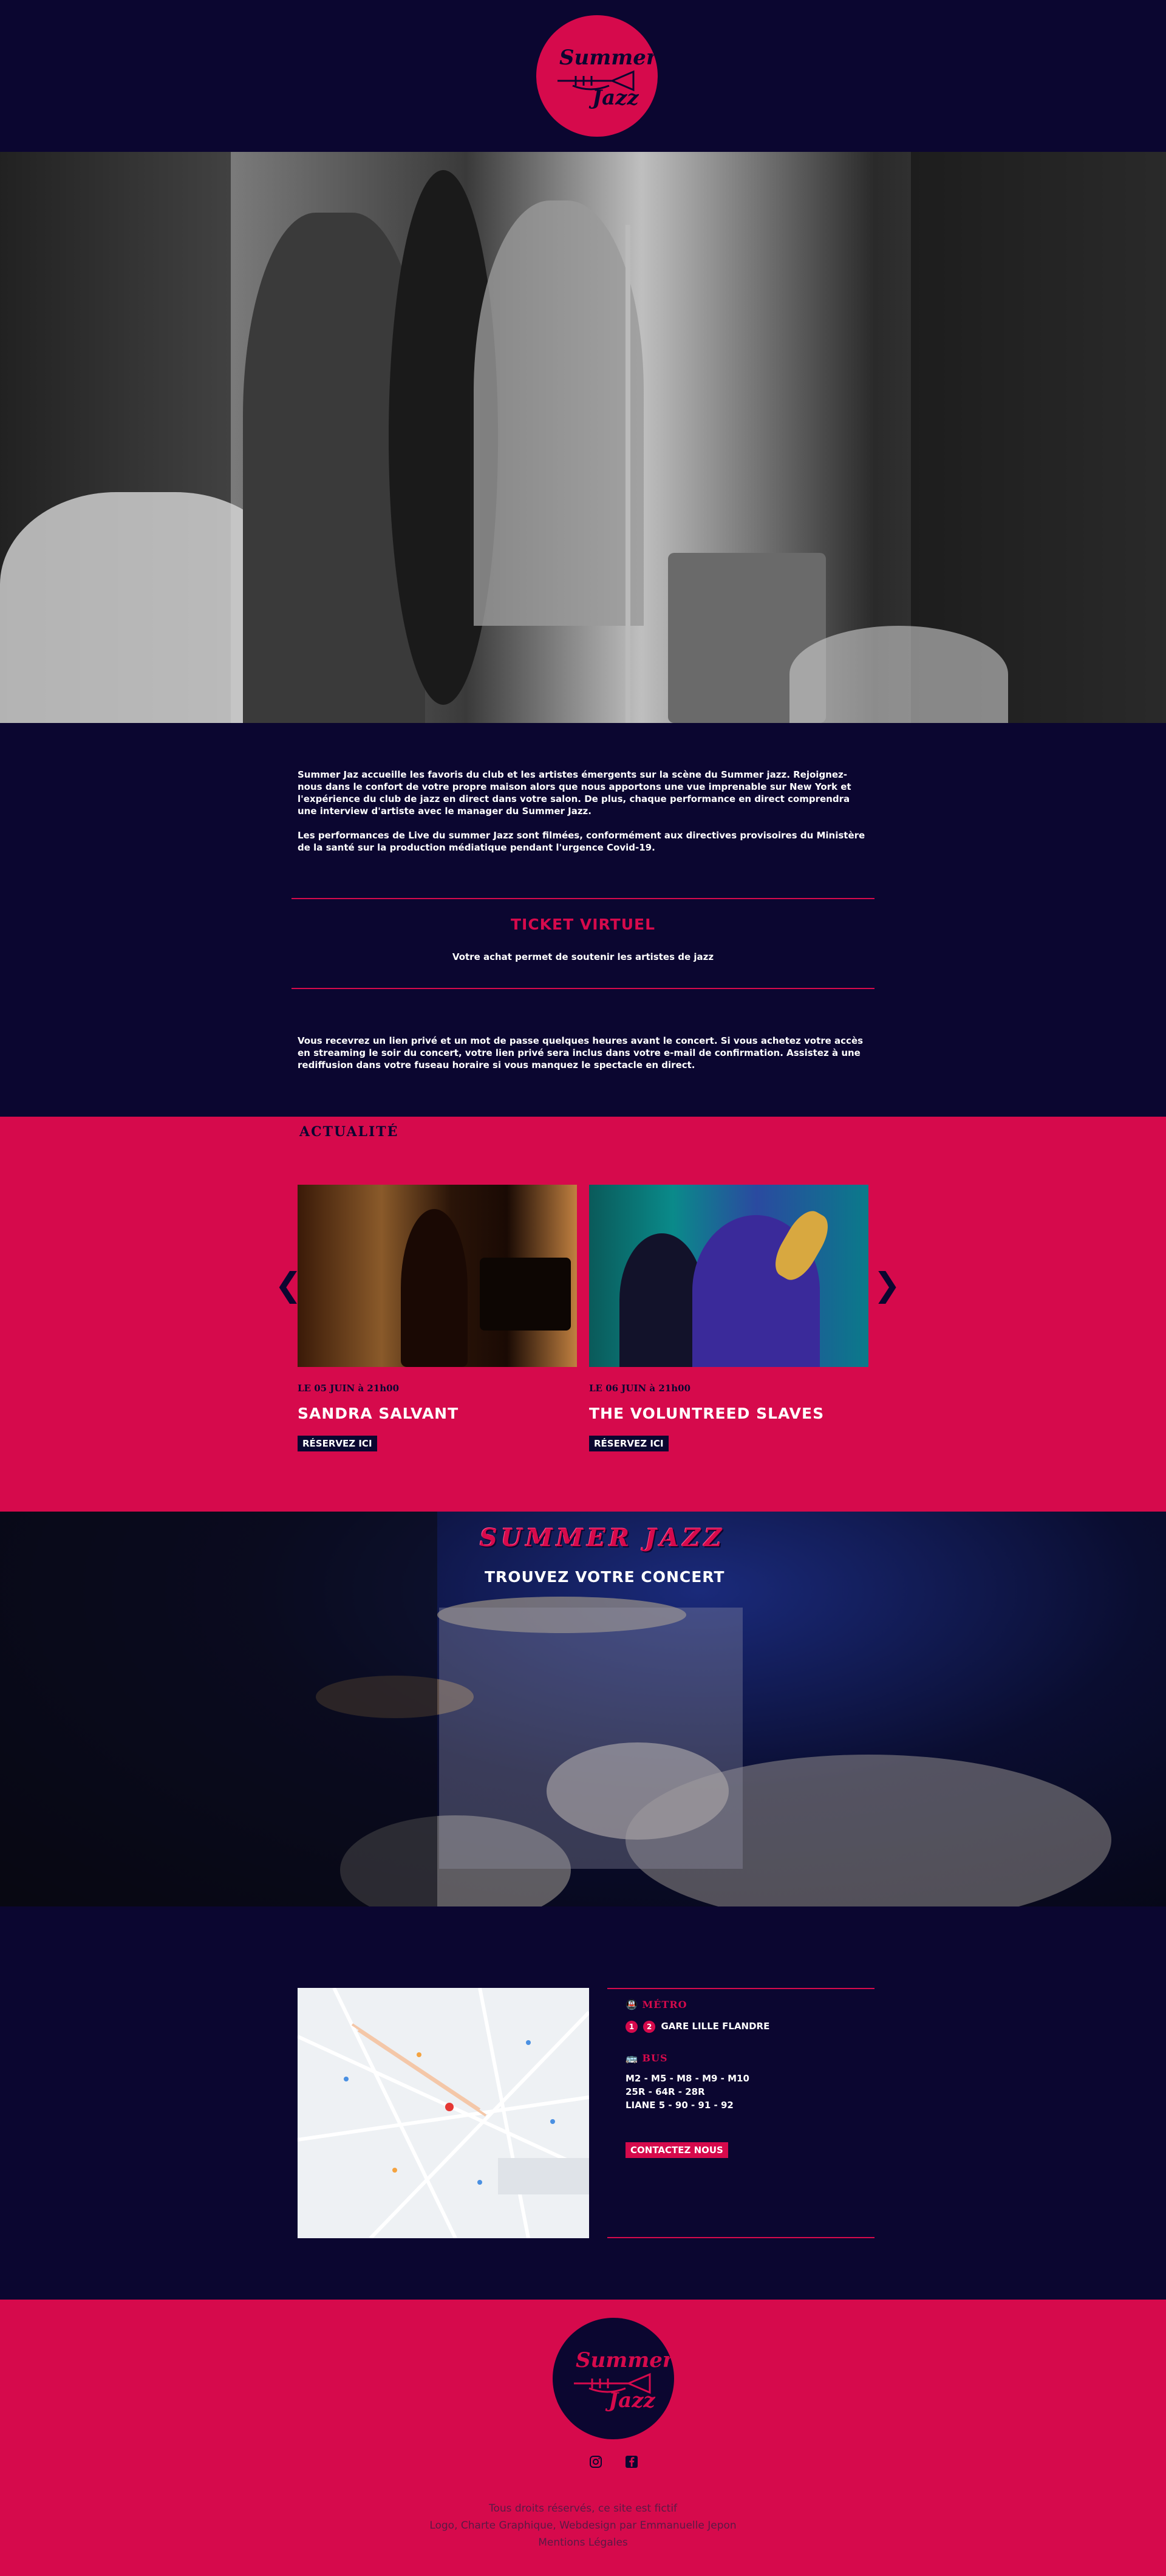  Describe the element at coordinates (349, 1132) in the screenshot. I see `news-title: ACTUALITÉ` at that location.